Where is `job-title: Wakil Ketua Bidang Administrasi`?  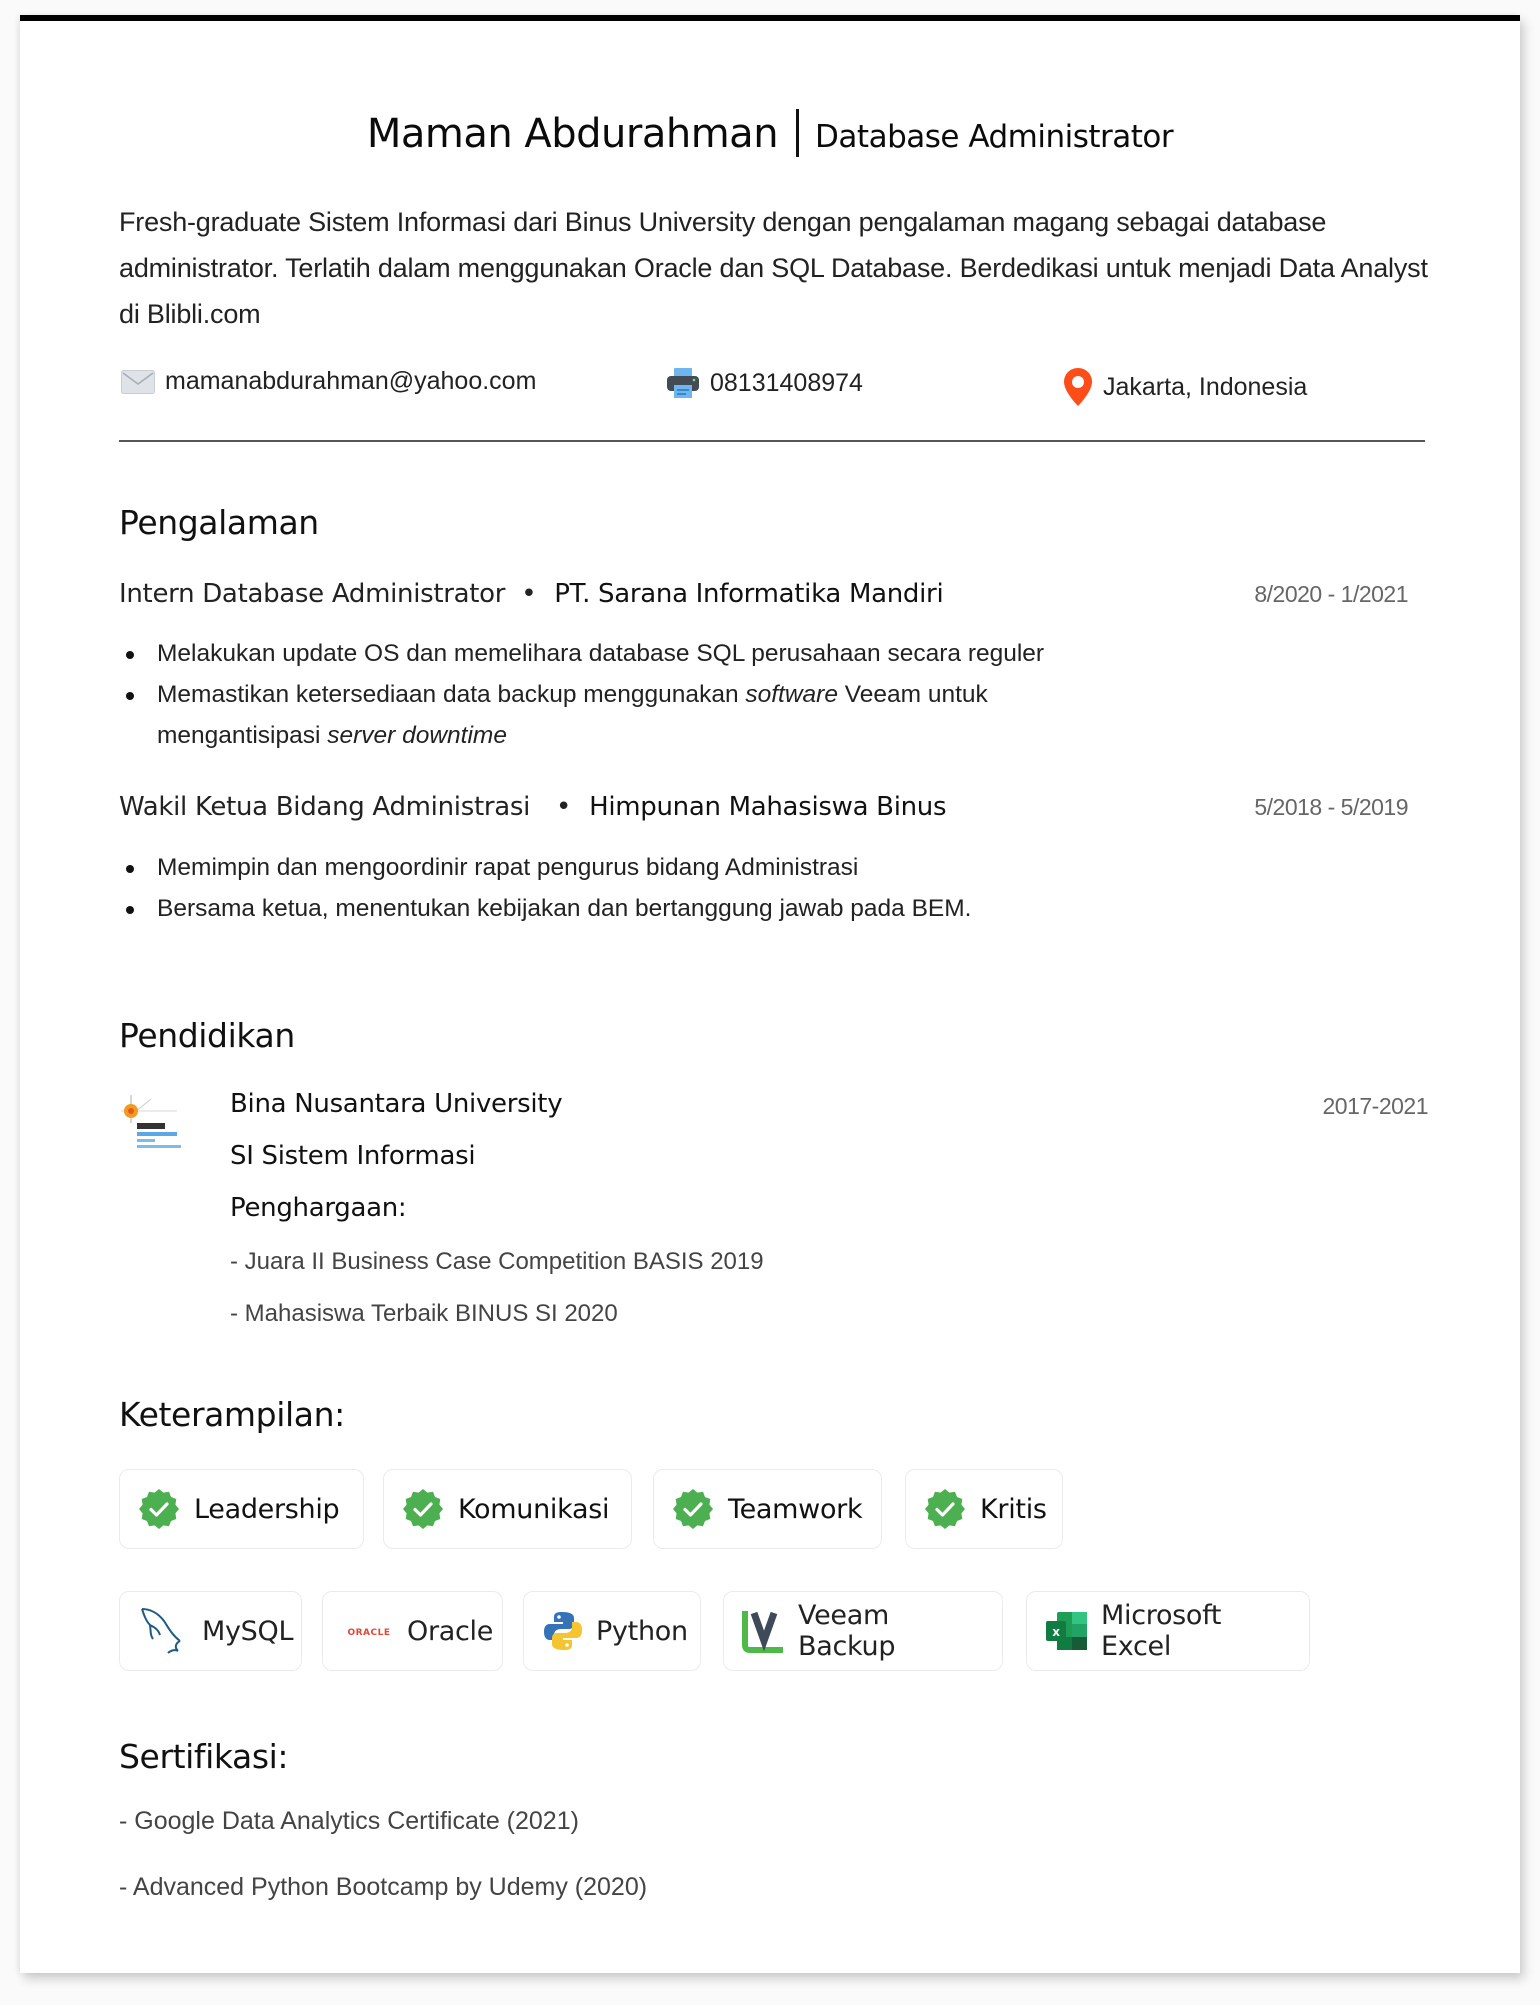
job-title: Wakil Ketua Bidang Administrasi is located at coordinates (325, 807).